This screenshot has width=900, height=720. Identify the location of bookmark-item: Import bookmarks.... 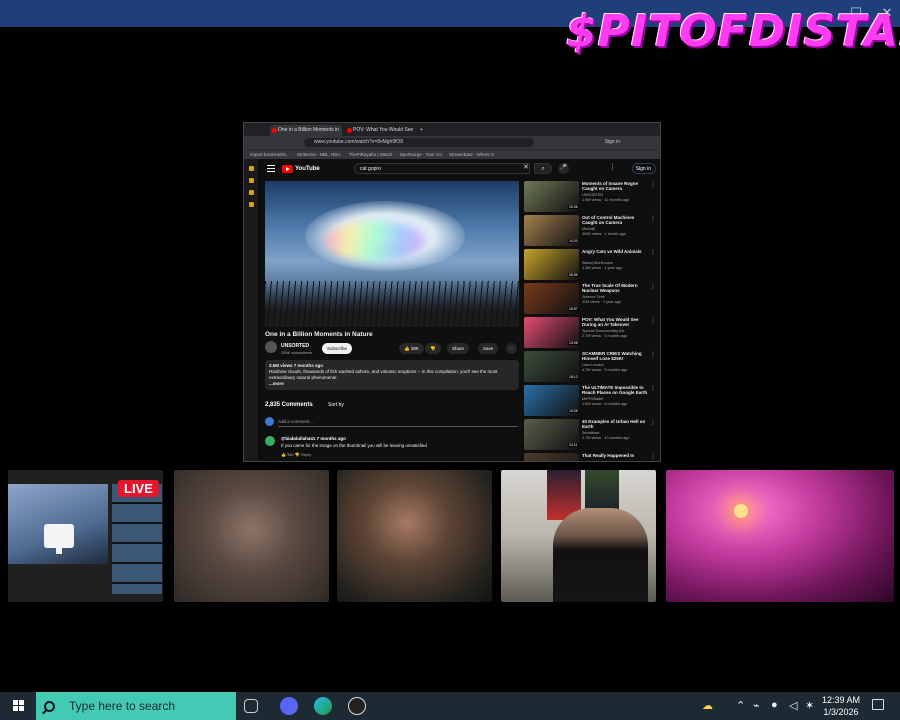
(270, 154).